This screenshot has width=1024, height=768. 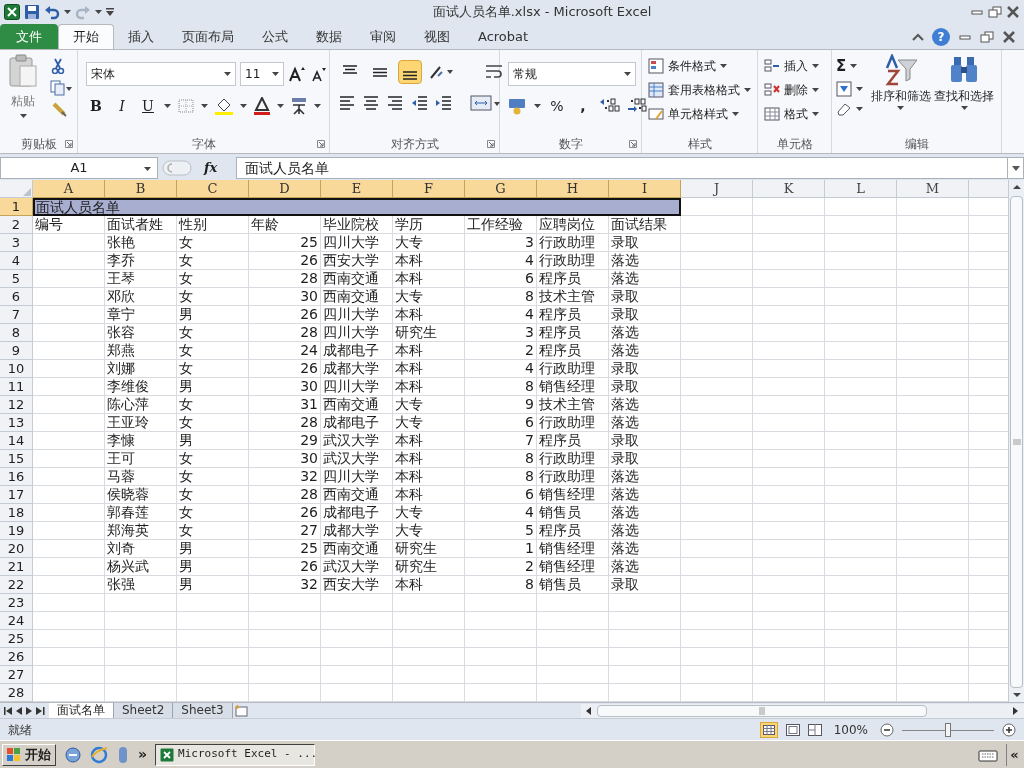 What do you see at coordinates (485, 103) in the screenshot?
I see `merge-center-icon` at bounding box center [485, 103].